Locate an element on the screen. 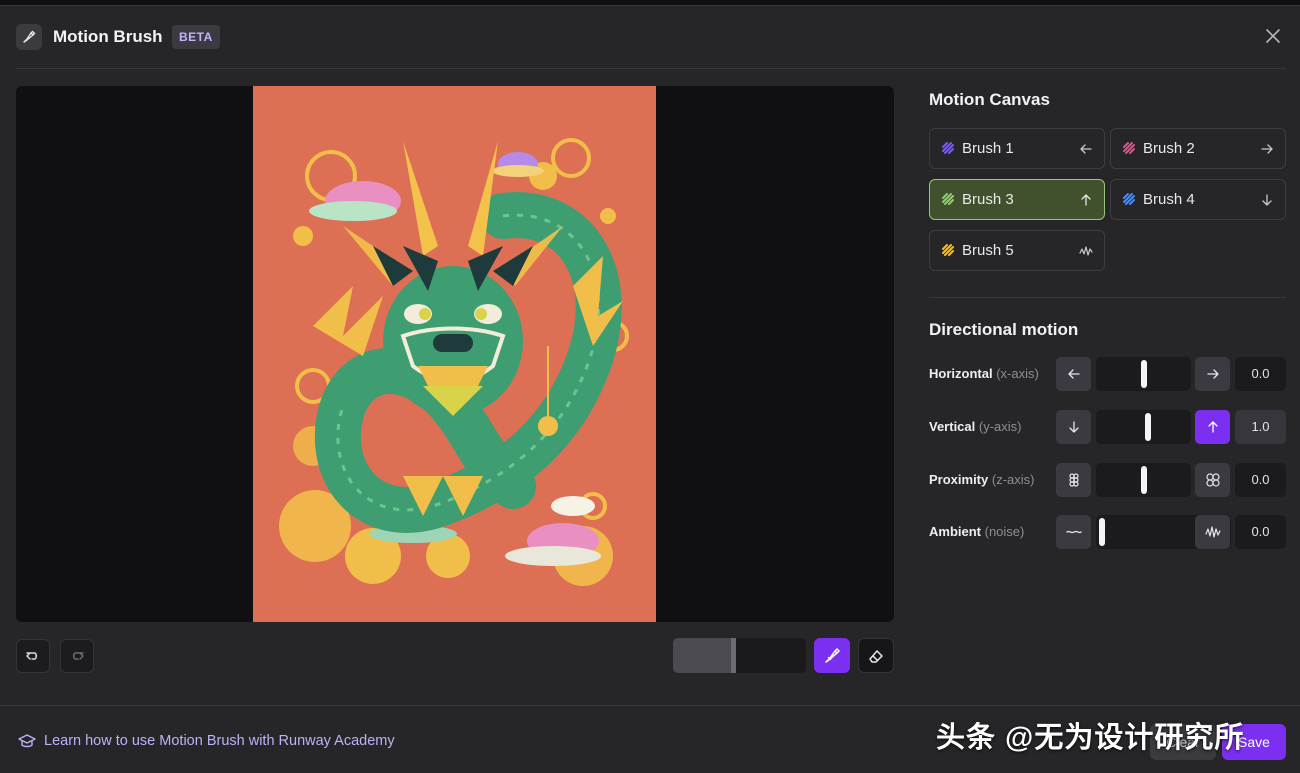 The image size is (1300, 773). ambient-label: Ambient (noise) is located at coordinates (977, 531).